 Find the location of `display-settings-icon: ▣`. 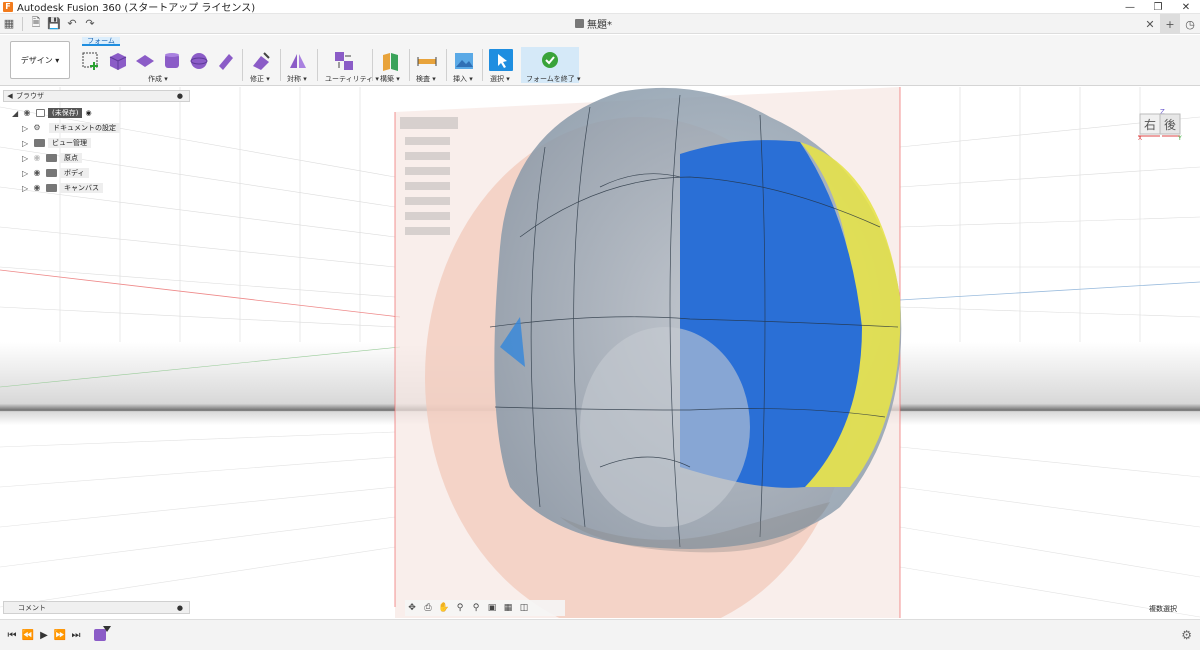

display-settings-icon: ▣ is located at coordinates (492, 608).